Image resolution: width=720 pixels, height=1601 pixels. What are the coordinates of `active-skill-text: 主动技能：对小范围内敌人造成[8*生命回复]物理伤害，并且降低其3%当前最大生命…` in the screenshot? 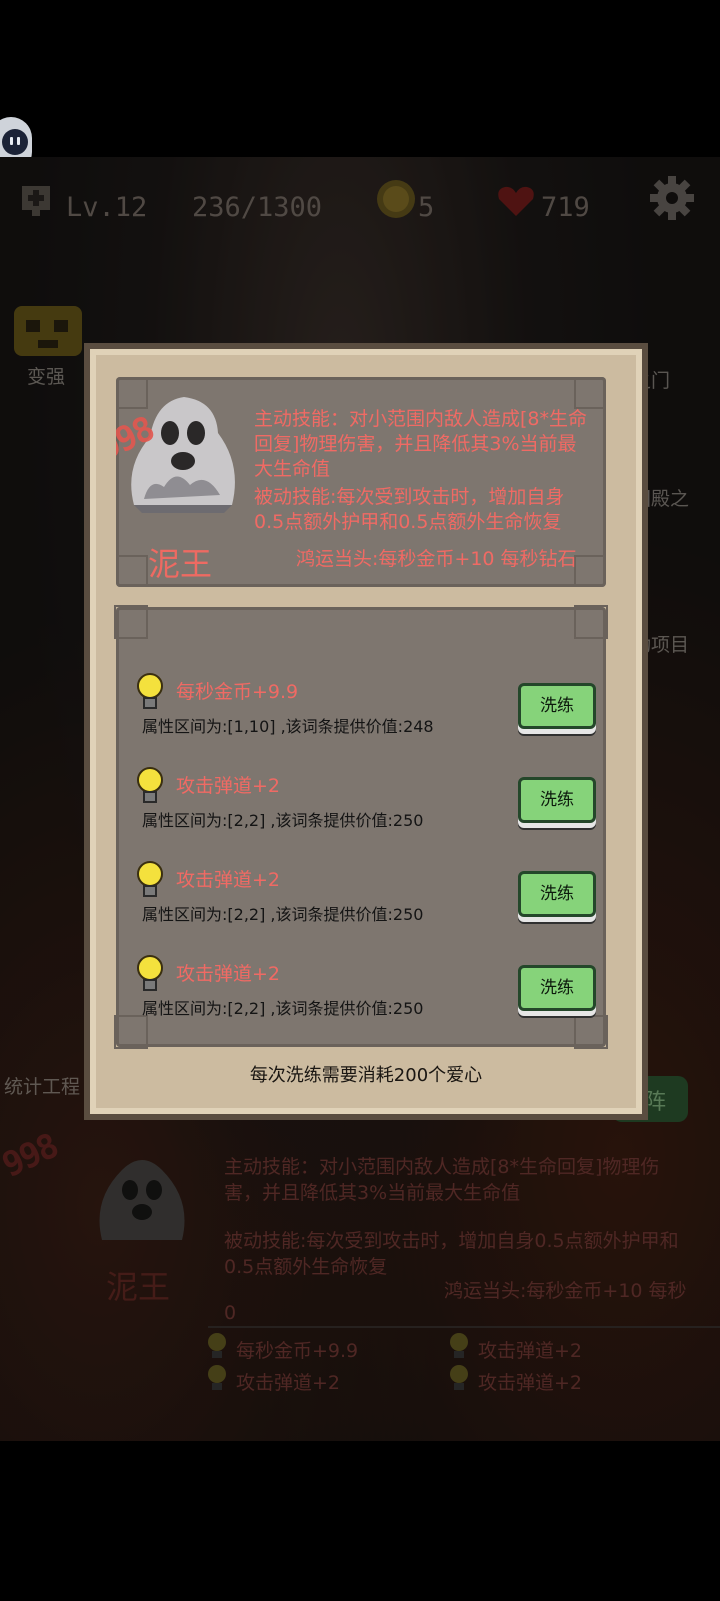 It's located at (421, 444).